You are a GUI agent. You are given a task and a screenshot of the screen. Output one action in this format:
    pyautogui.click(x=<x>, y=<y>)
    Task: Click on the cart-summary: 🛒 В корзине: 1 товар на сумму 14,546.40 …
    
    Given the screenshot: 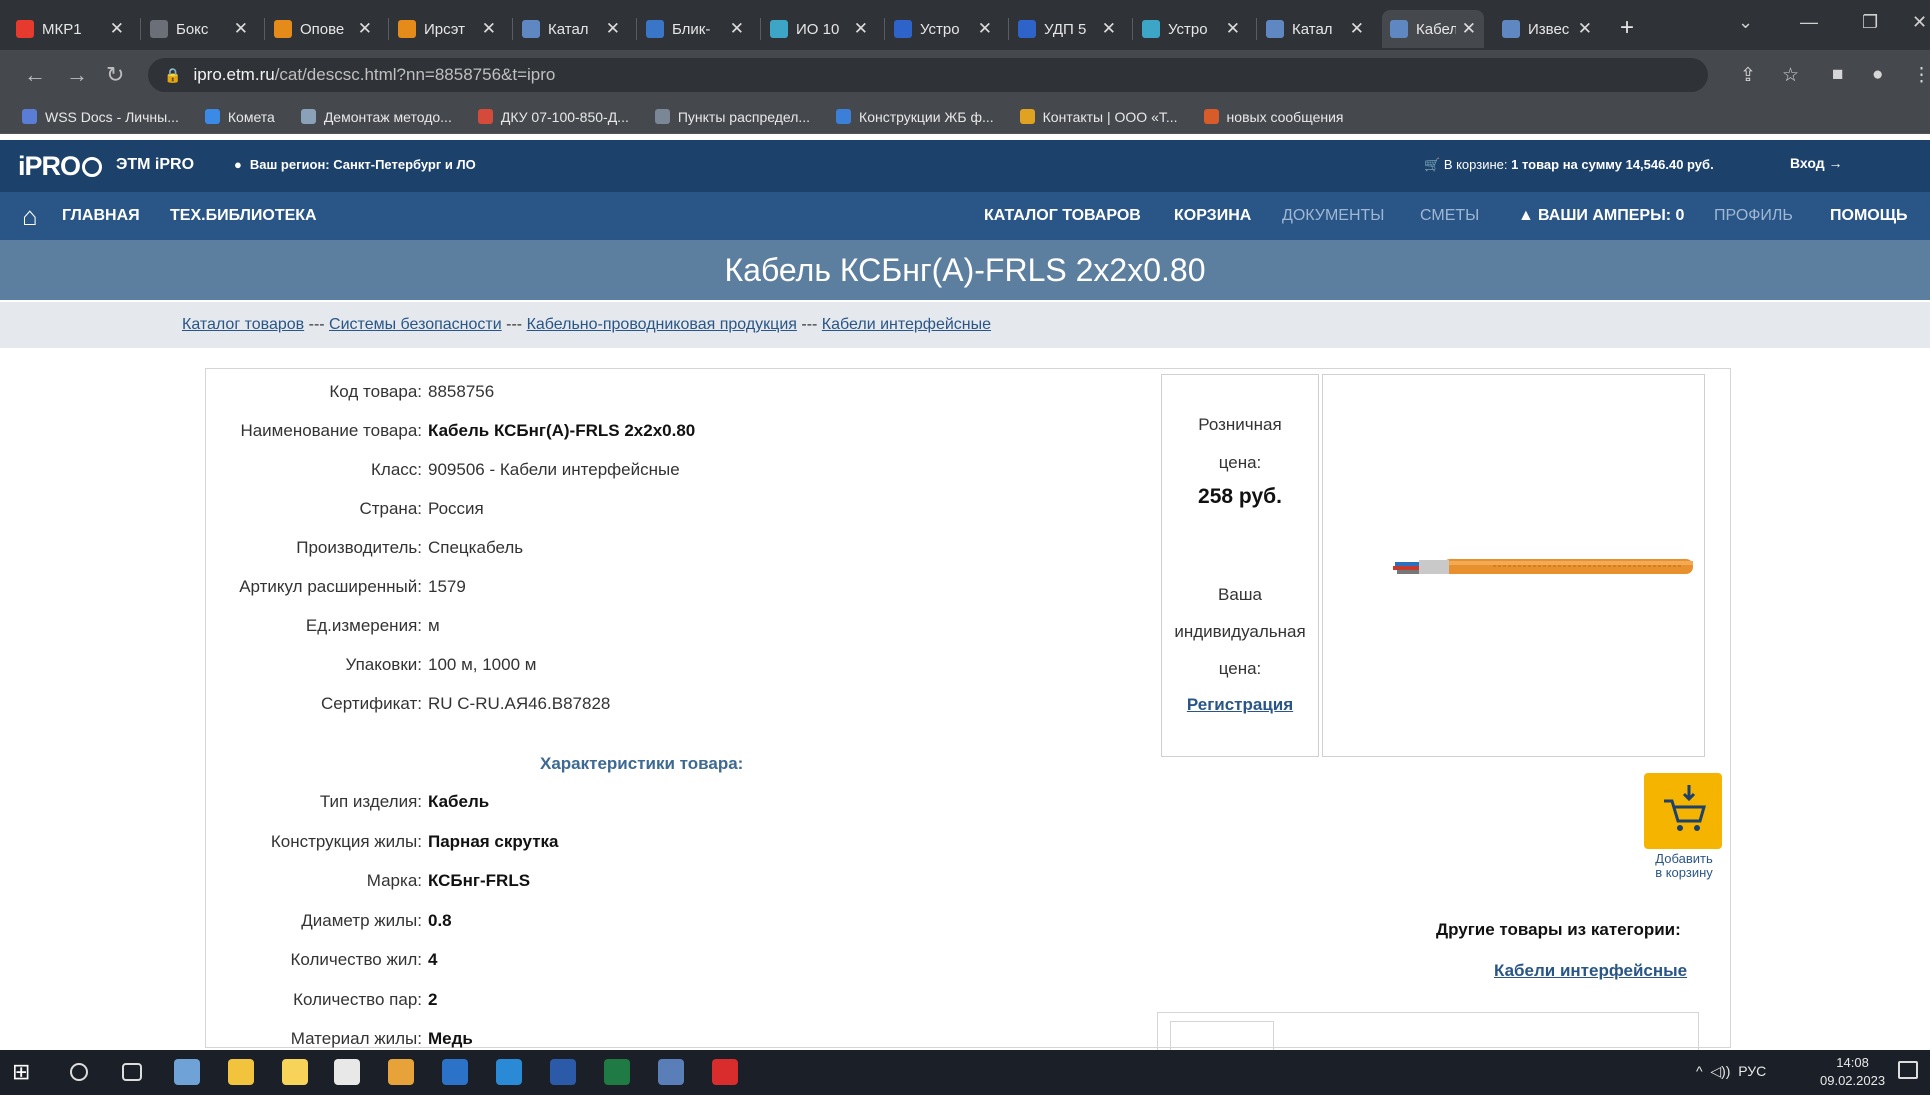 What is the action you would take?
    pyautogui.click(x=1569, y=165)
    